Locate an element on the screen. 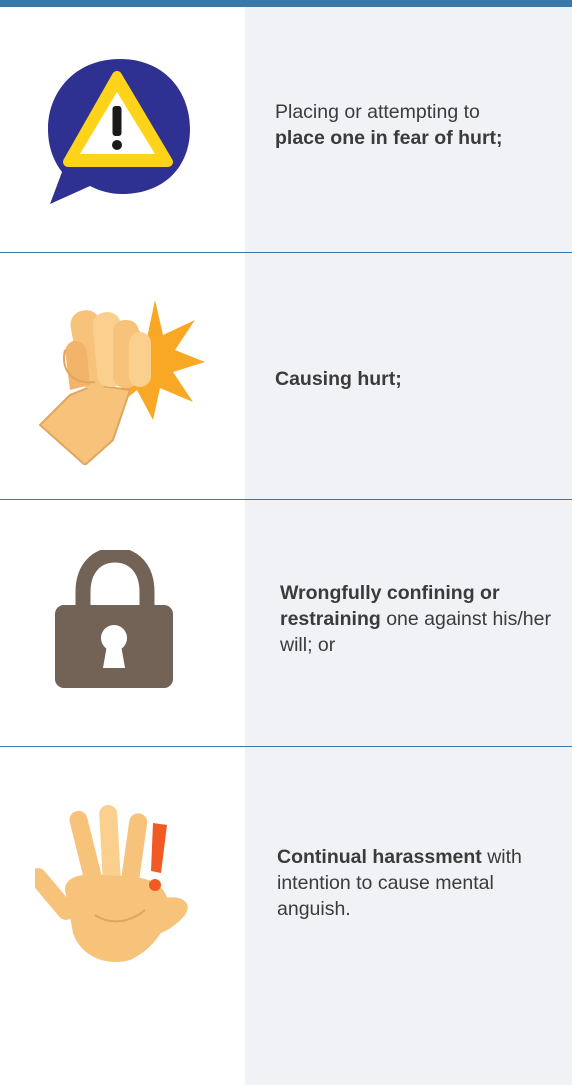 This screenshot has width=572, height=1085. item-text-bold: Causing hurt; is located at coordinates (338, 379).